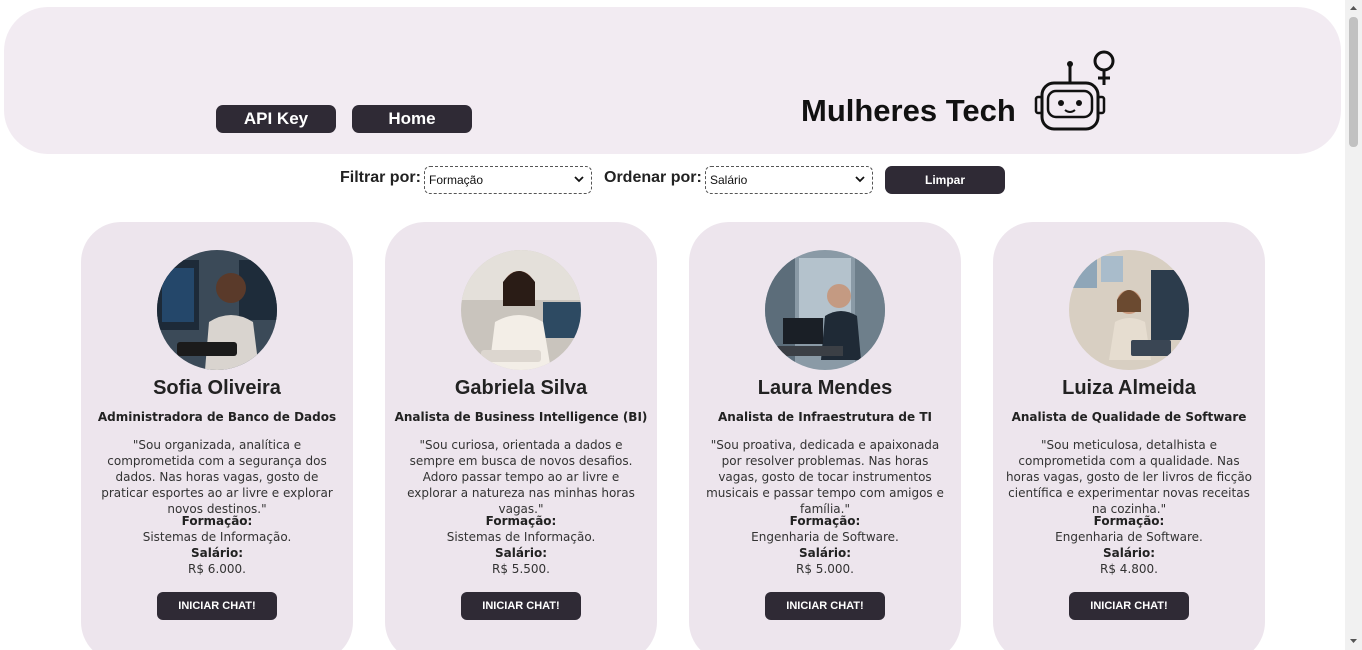 Image resolution: width=1362 pixels, height=650 pixels. I want to click on profile-name: Sofia Oliveira, so click(217, 388).